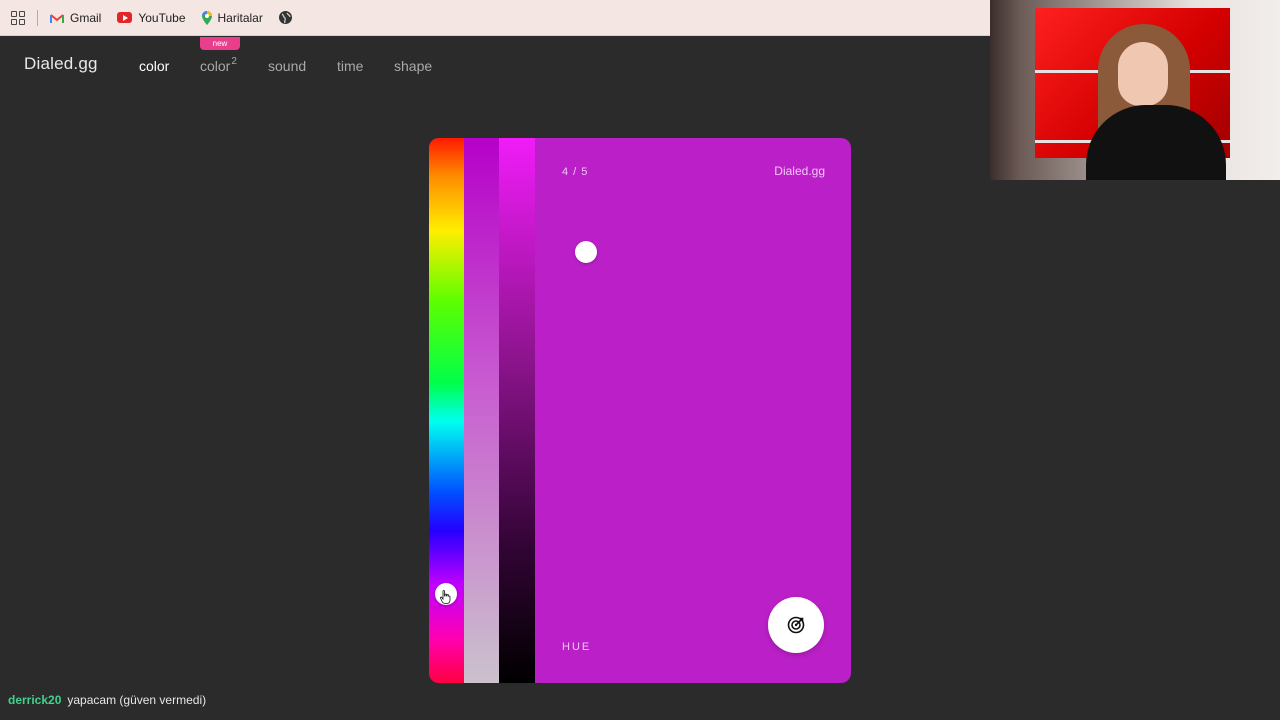  Describe the element at coordinates (137, 700) in the screenshot. I see `chat-text: yapacam (güven vermedi)` at that location.